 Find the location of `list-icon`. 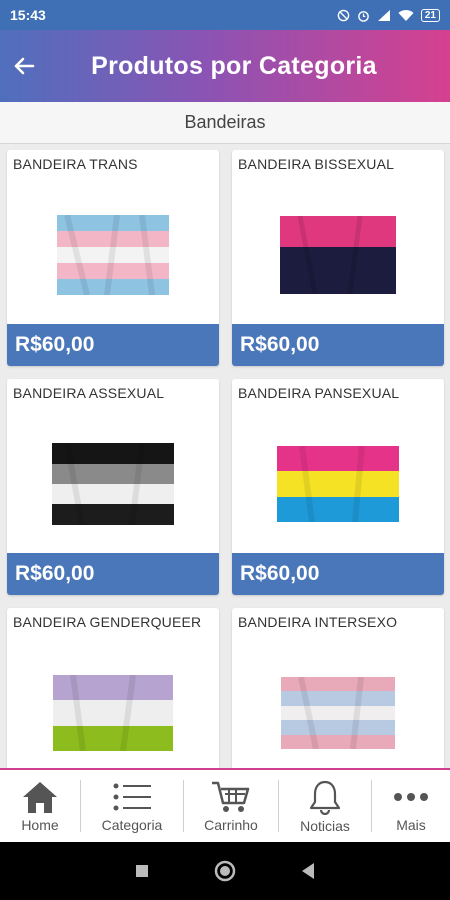

list-icon is located at coordinates (132, 796).